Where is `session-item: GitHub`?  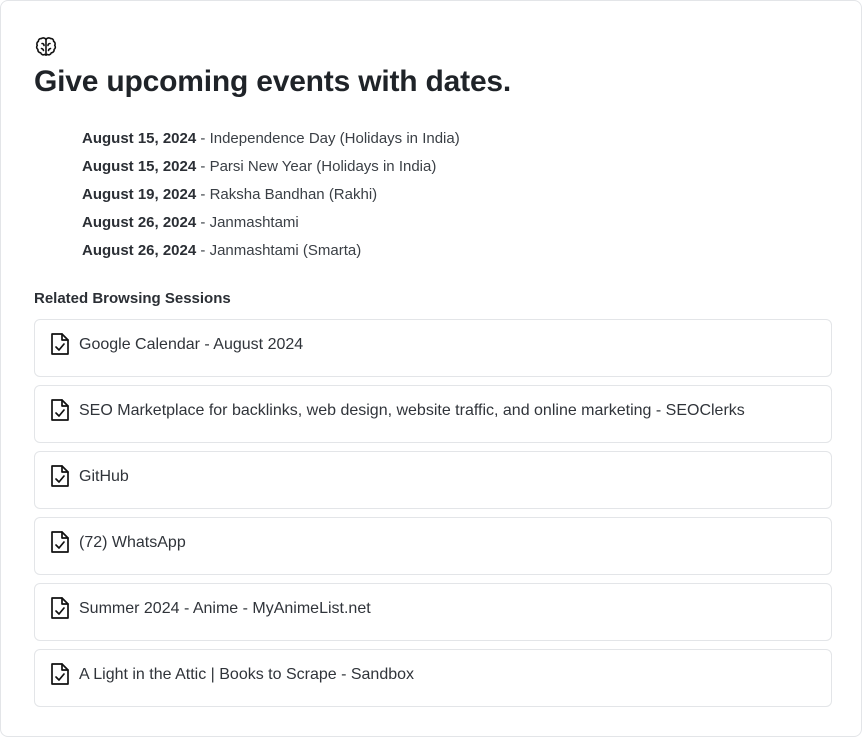
session-item: GitHub is located at coordinates (433, 480).